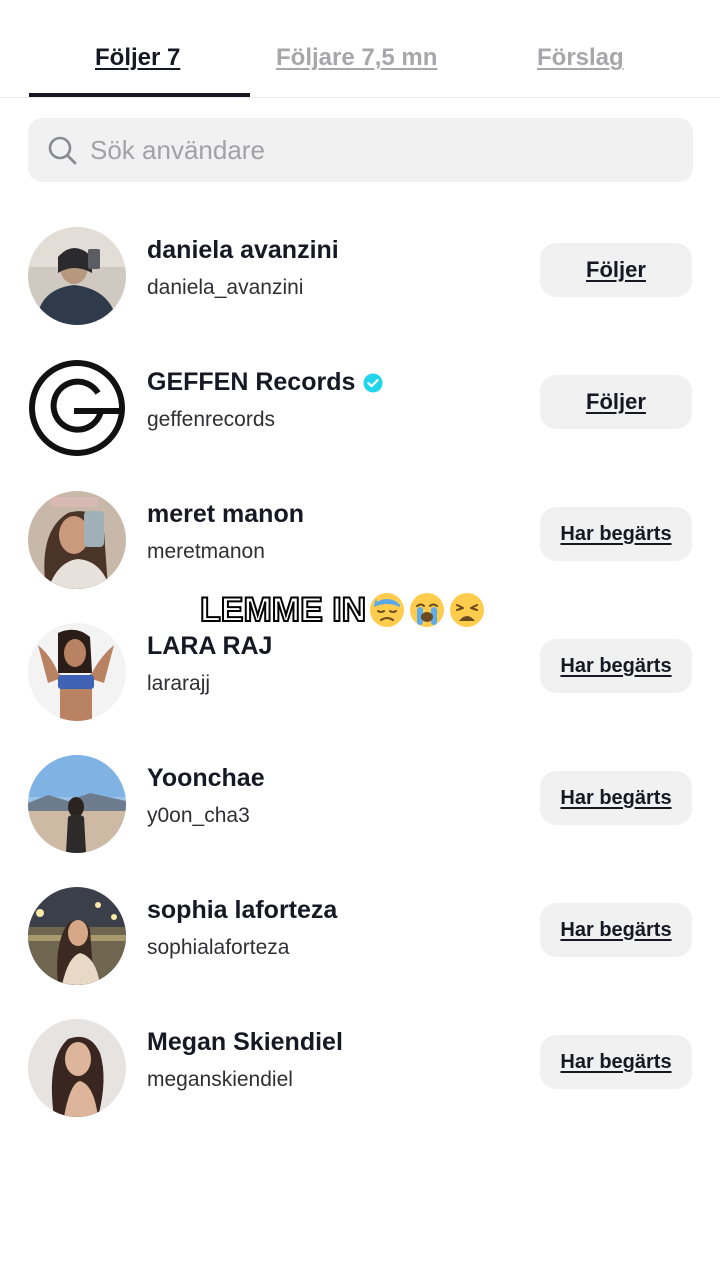 The image size is (720, 1280). Describe the element at coordinates (360, 802) in the screenshot. I see `list-item: Yoonchae y0on_cha3 Har begärts` at that location.